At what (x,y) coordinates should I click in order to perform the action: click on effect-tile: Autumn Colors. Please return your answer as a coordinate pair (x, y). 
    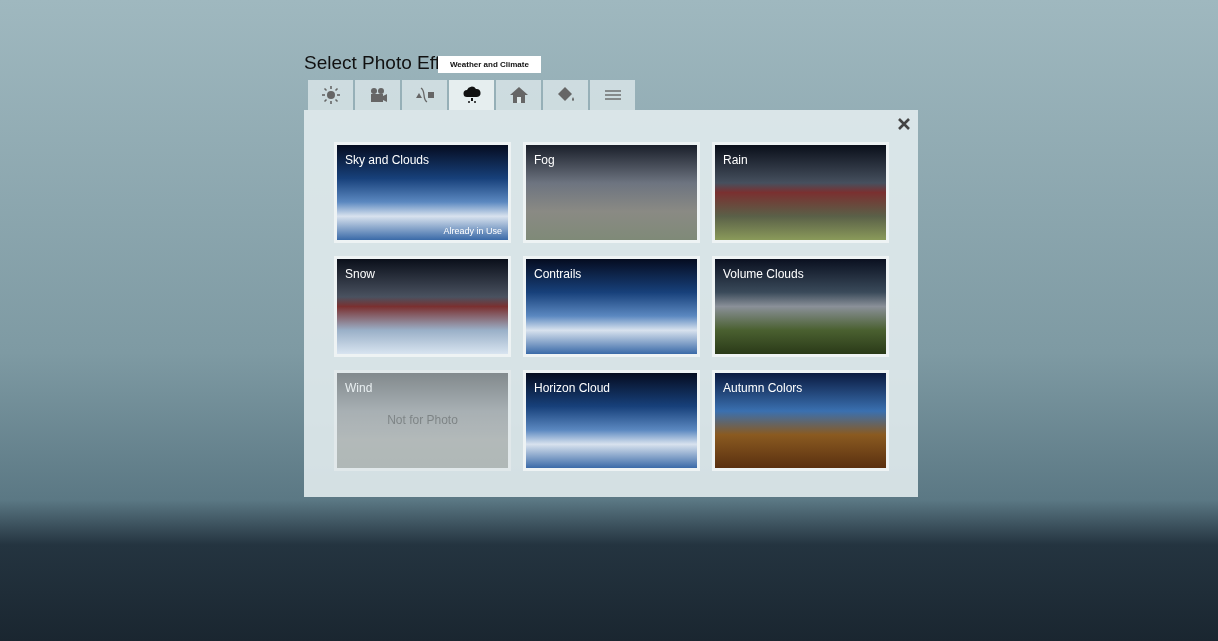
    Looking at the image, I should click on (800, 420).